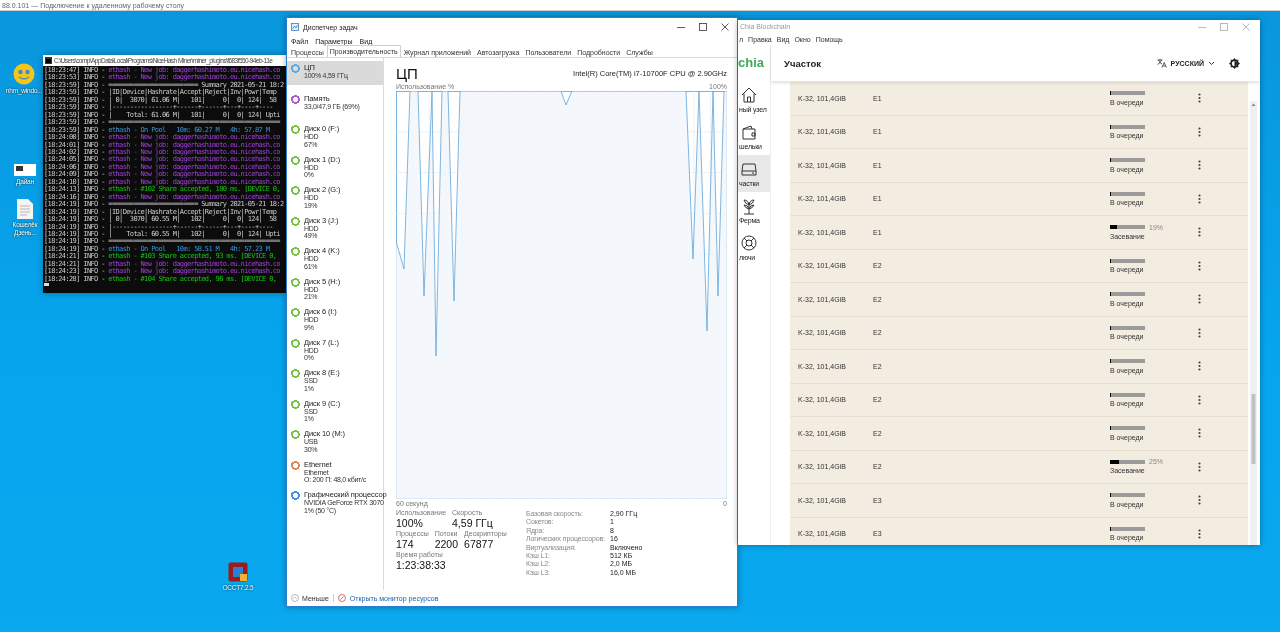 The width and height of the screenshot is (1280, 632). Describe the element at coordinates (25, 209) in the screenshot. I see `document-icon` at that location.